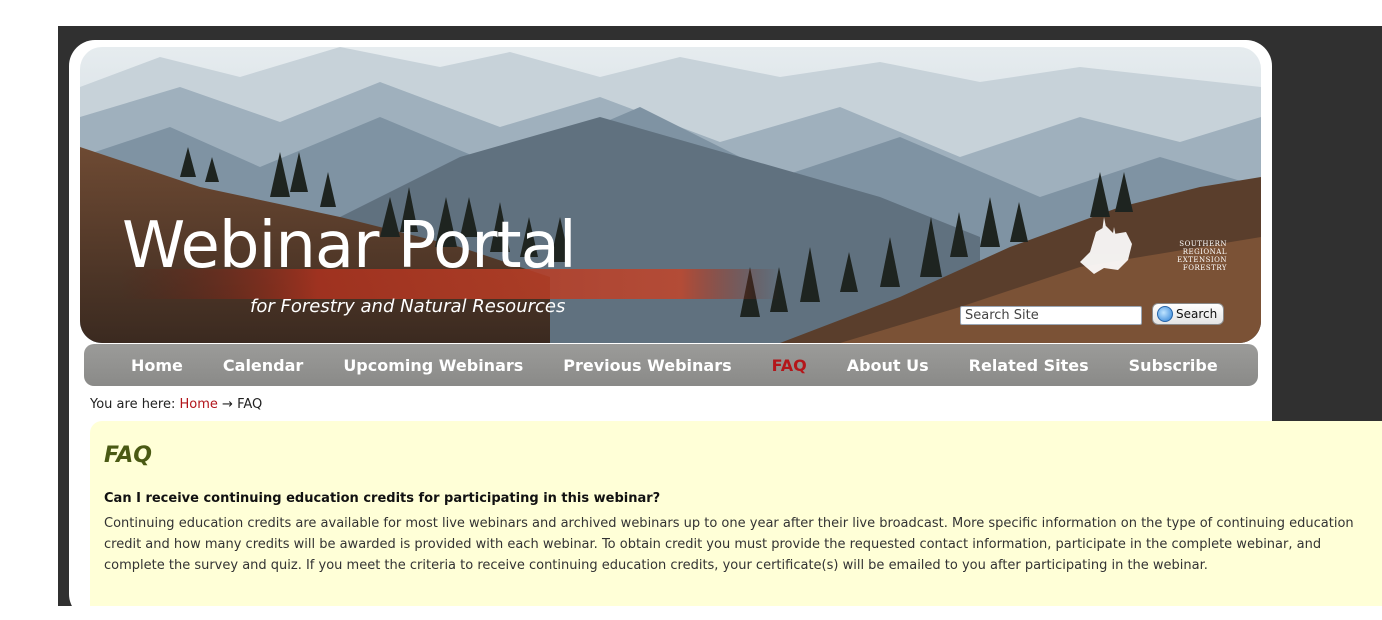 This screenshot has height=620, width=1382. Describe the element at coordinates (199, 404) in the screenshot. I see `breadcrumb-home-link: Home` at that location.